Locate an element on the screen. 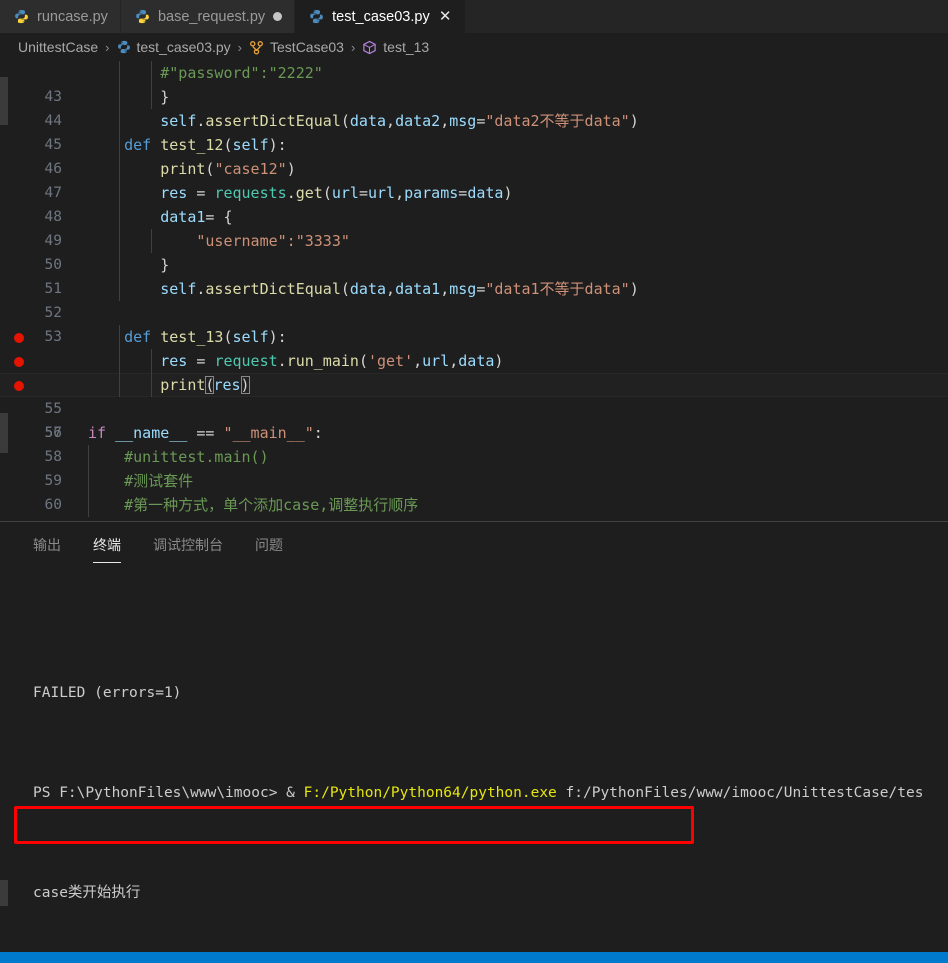 This screenshot has height=963, width=948. code-line: 46 def test_12(self): is located at coordinates (474, 155).